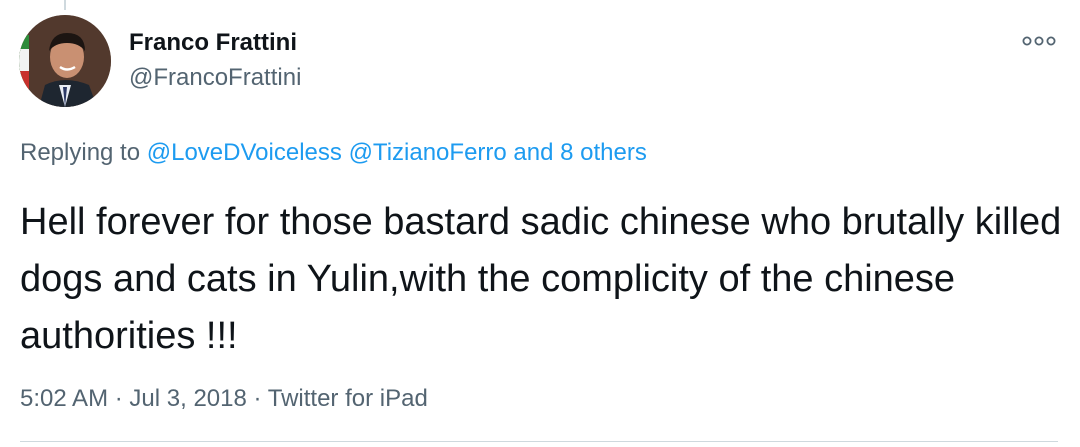  I want to click on mention-link-lovedvoiceless: @LoveDVoiceless, so click(244, 152).